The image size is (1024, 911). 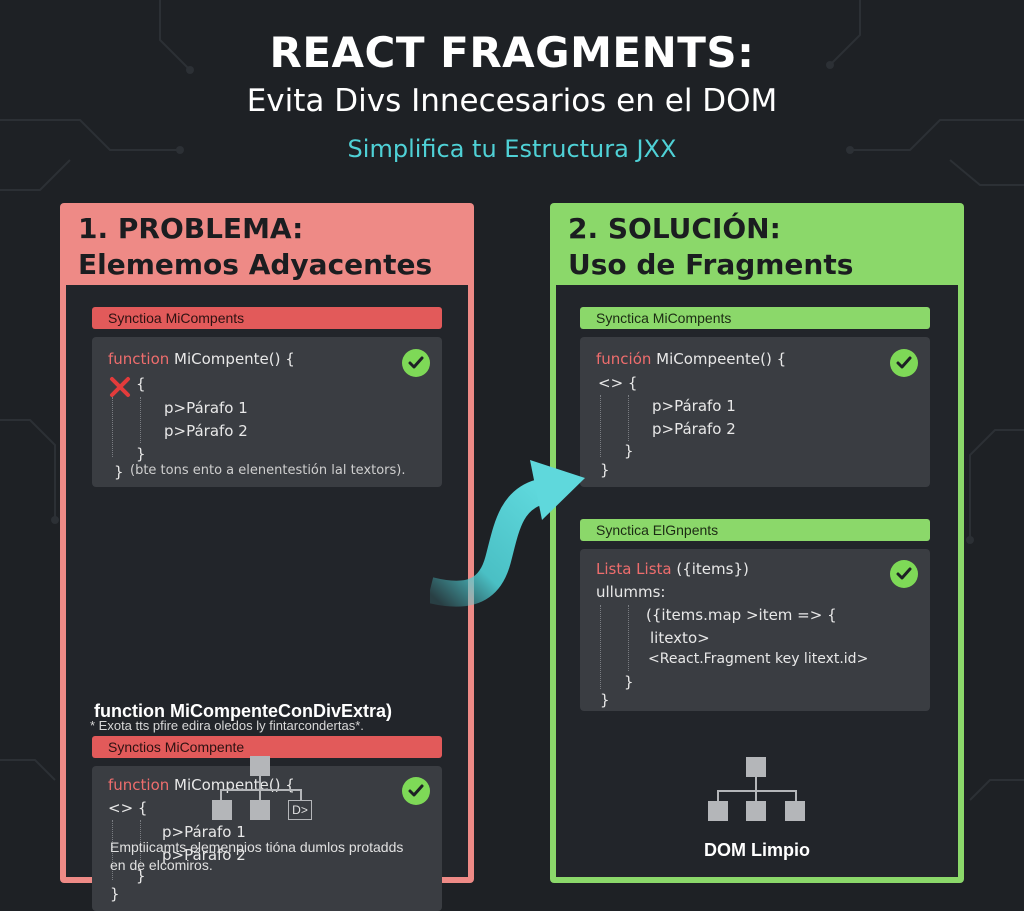 I want to click on code-line: función MiCompeente() {, so click(x=691, y=359).